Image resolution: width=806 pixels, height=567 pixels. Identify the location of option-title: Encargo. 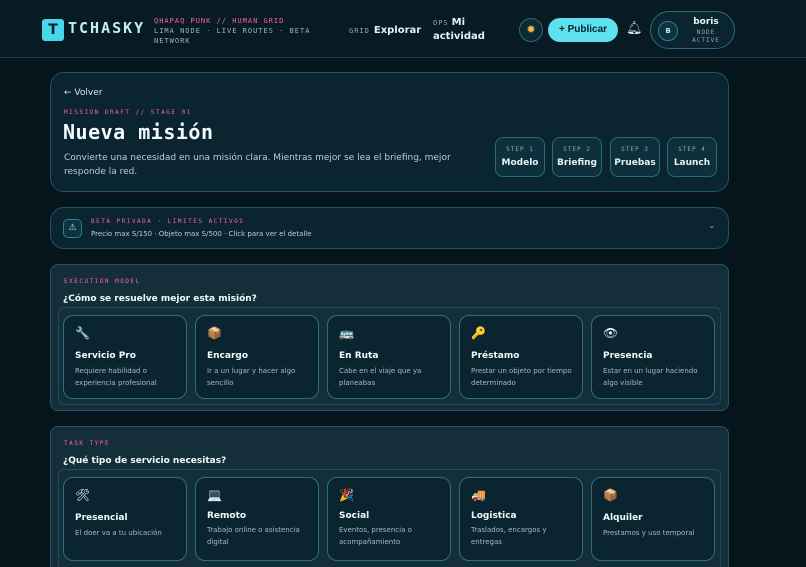
(228, 356).